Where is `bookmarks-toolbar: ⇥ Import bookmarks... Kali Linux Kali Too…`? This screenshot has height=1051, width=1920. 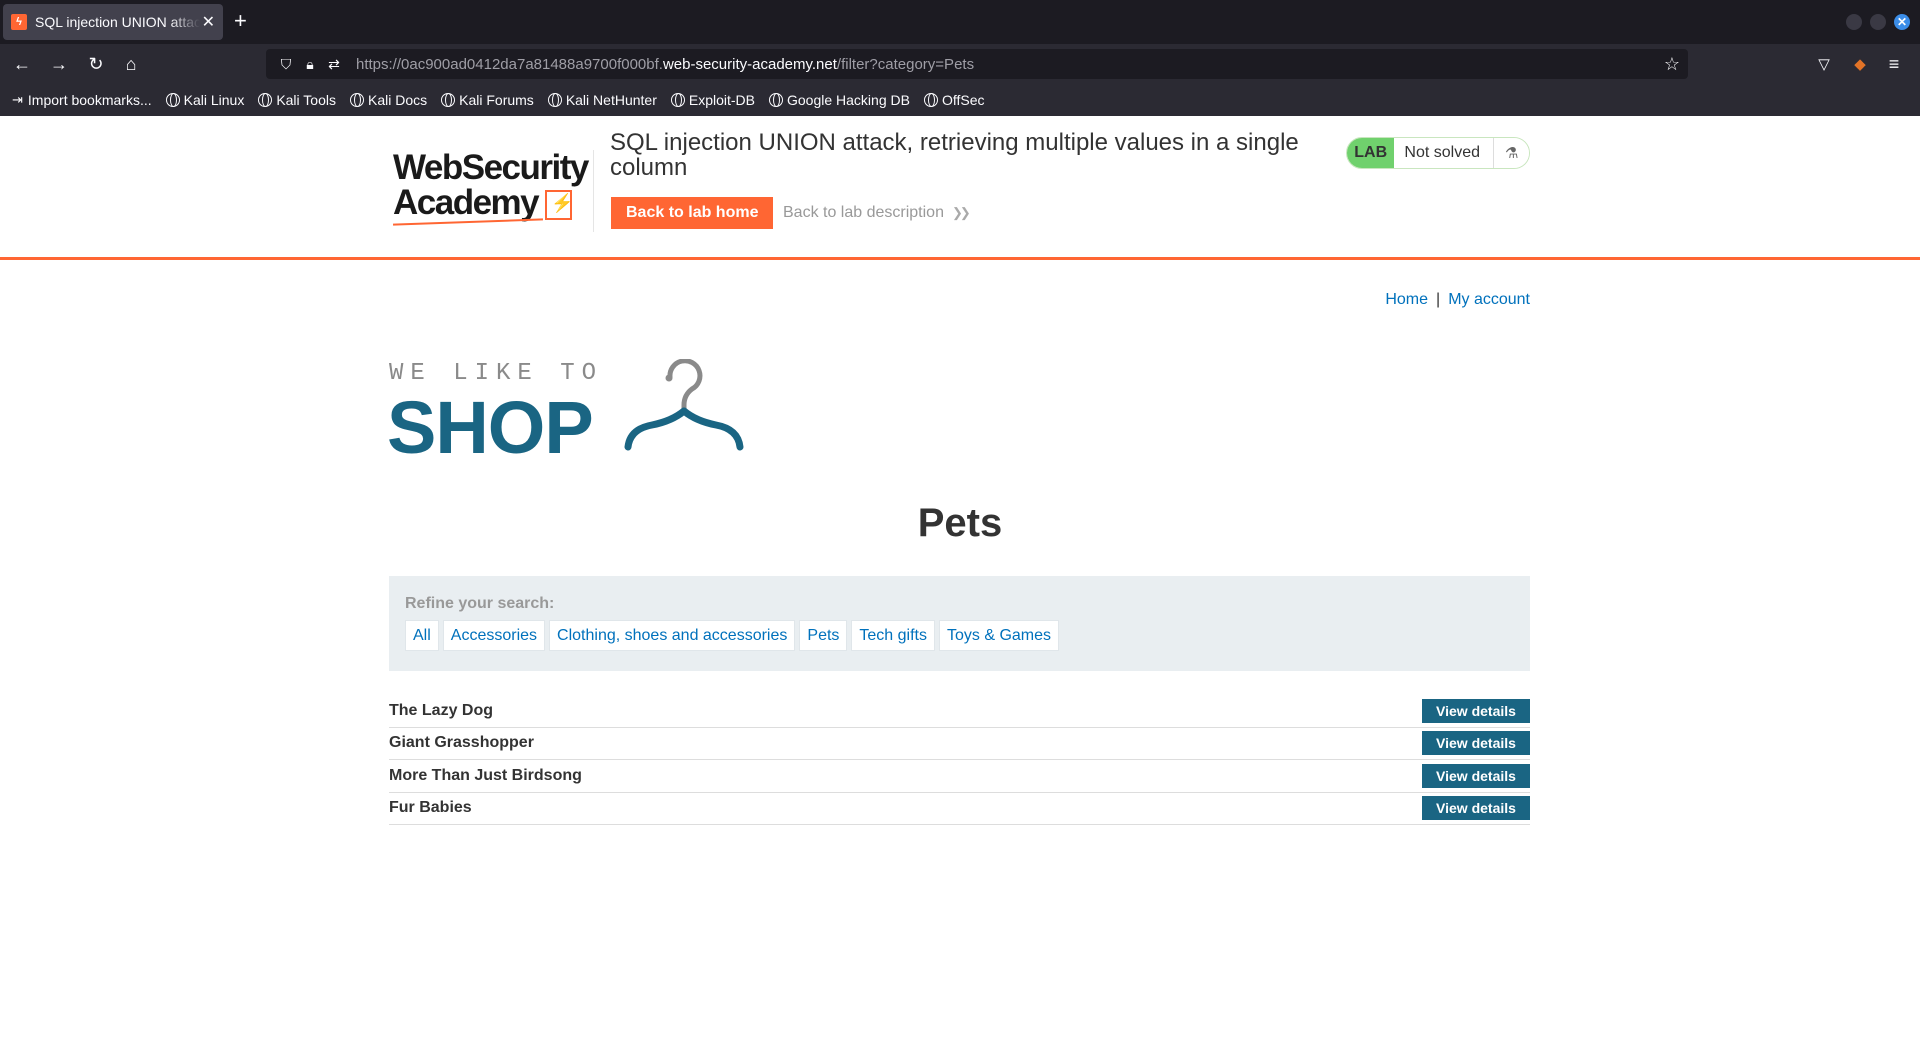
bookmarks-toolbar: ⇥ Import bookmarks... Kali Linux Kali Too… is located at coordinates (960, 100).